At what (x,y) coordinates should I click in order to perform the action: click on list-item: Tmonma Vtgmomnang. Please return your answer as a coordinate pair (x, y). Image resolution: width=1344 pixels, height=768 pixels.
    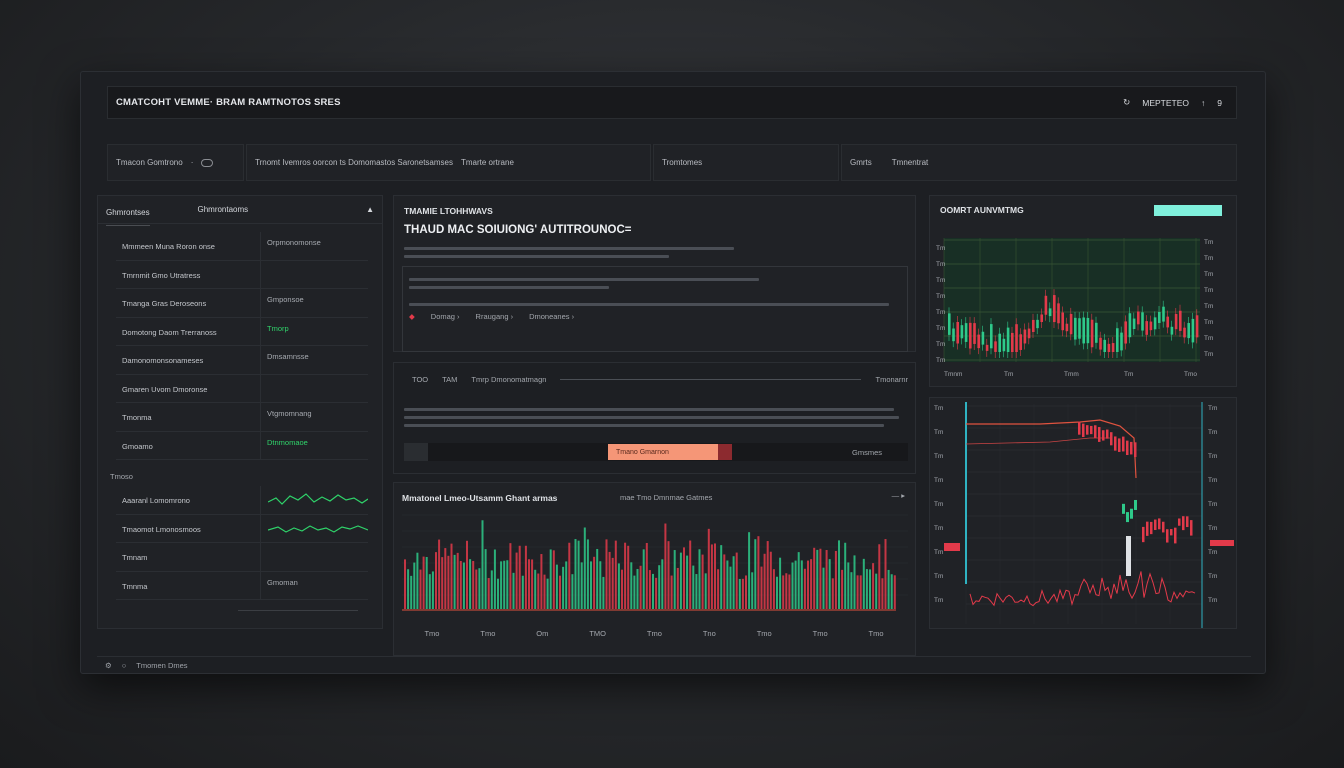
    Looking at the image, I should click on (242, 417).